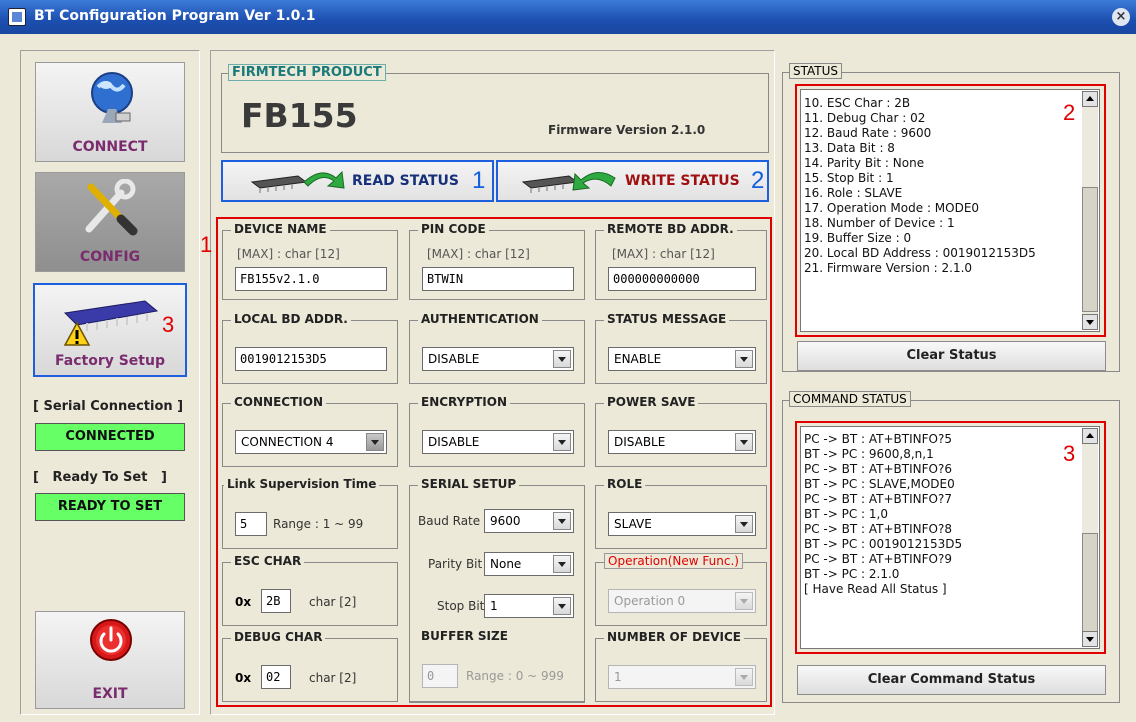 Image resolution: width=1136 pixels, height=722 pixels. Describe the element at coordinates (310, 513) in the screenshot. I see `link-supervision-group: Link Supervision Time 5 Range : 1 ~ 99` at that location.